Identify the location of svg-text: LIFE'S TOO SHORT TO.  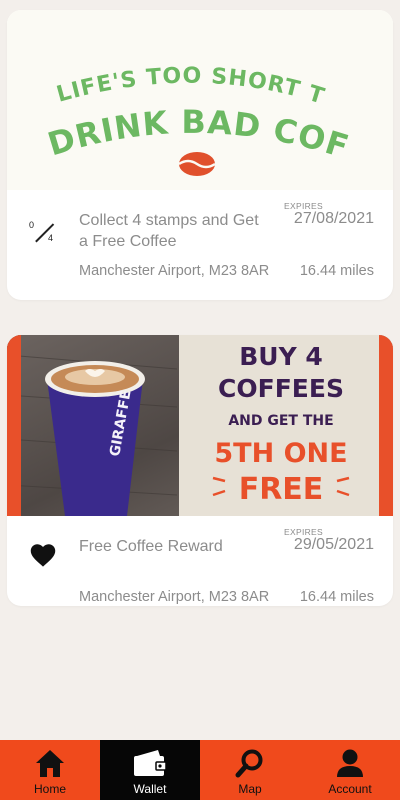
(167, 60).